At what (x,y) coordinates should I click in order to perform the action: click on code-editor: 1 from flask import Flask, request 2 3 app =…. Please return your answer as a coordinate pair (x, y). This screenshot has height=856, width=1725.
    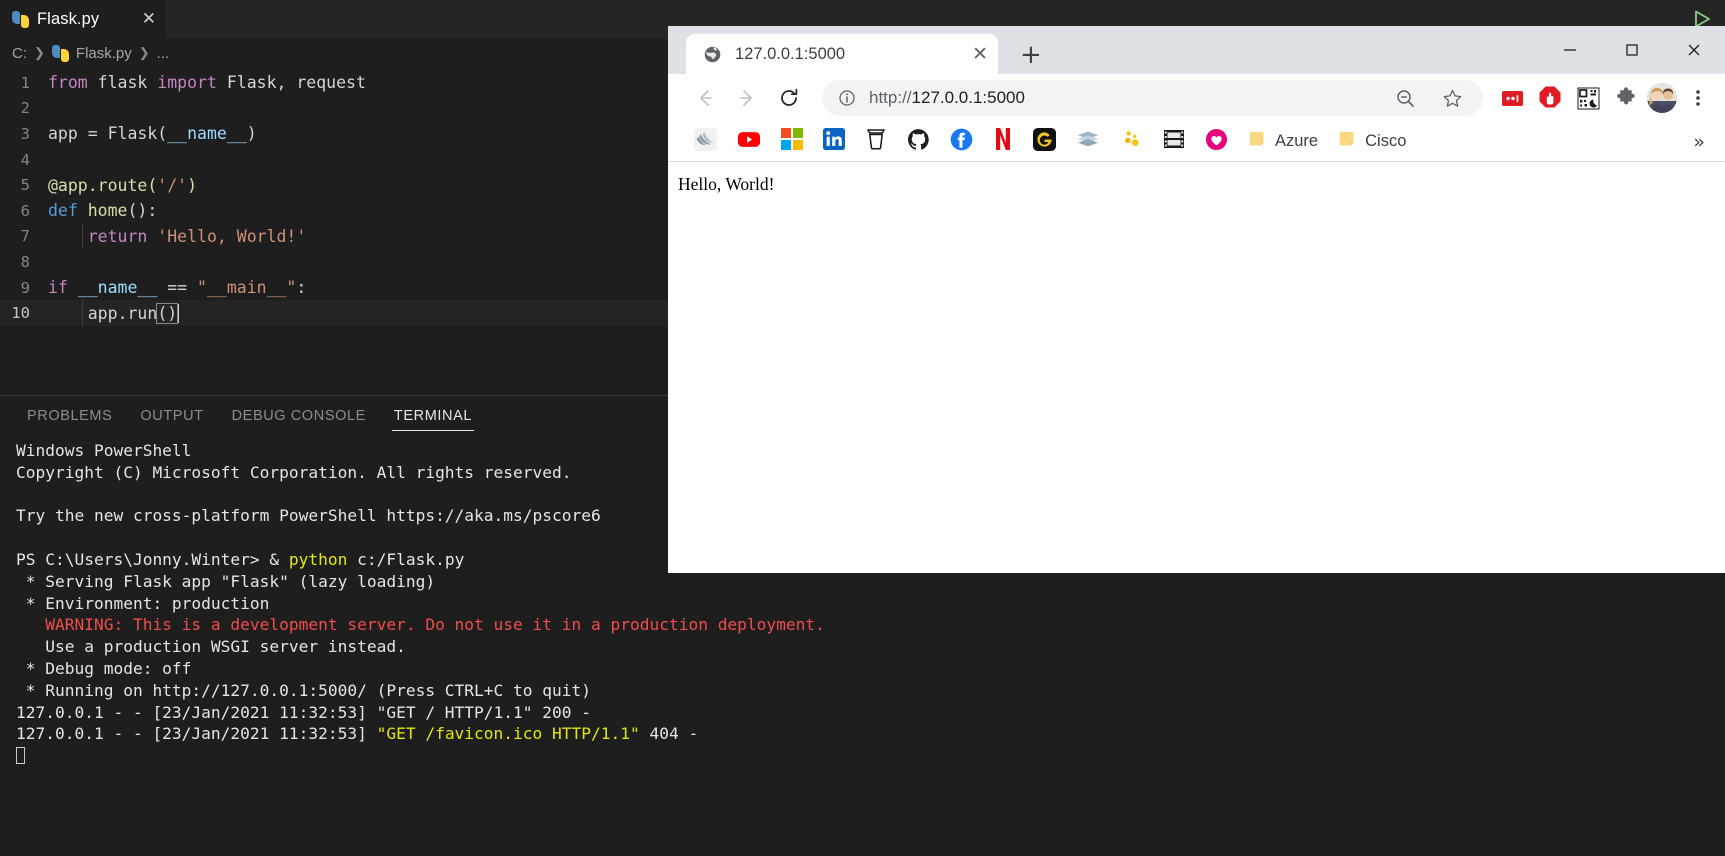
    Looking at the image, I should click on (335, 228).